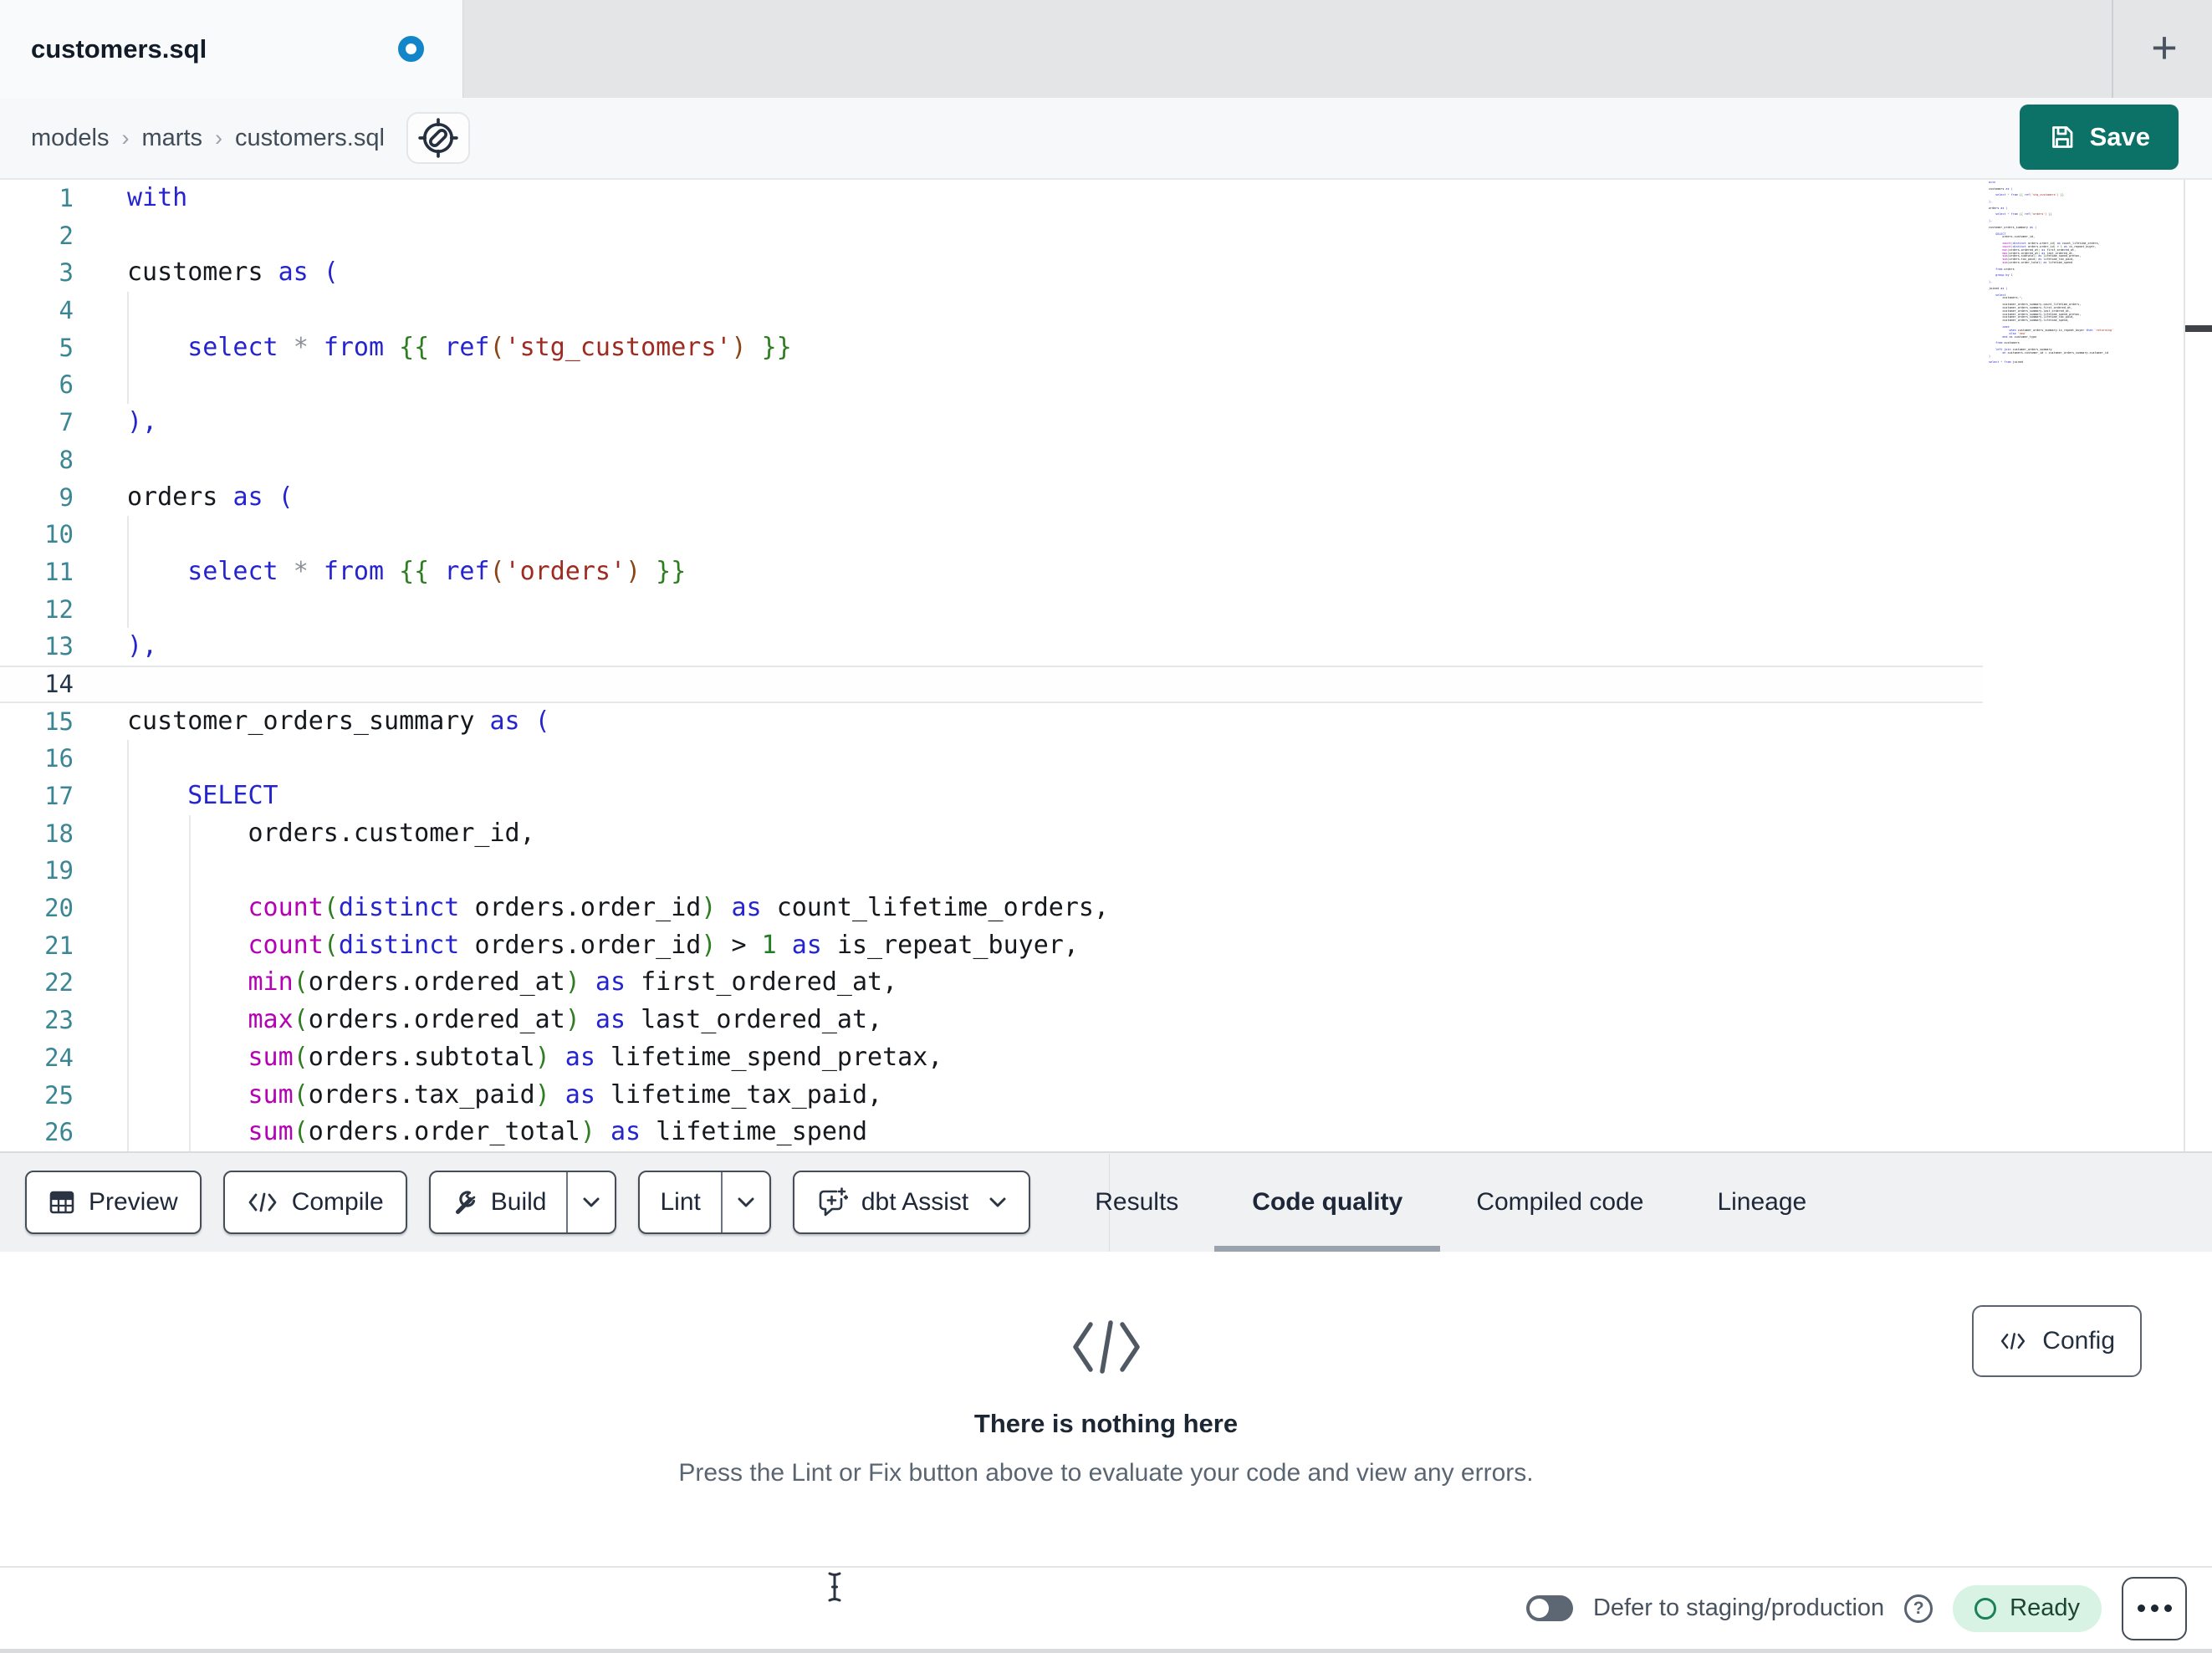 This screenshot has width=2212, height=1653. What do you see at coordinates (2198, 665) in the screenshot?
I see `editor-scrollbar` at bounding box center [2198, 665].